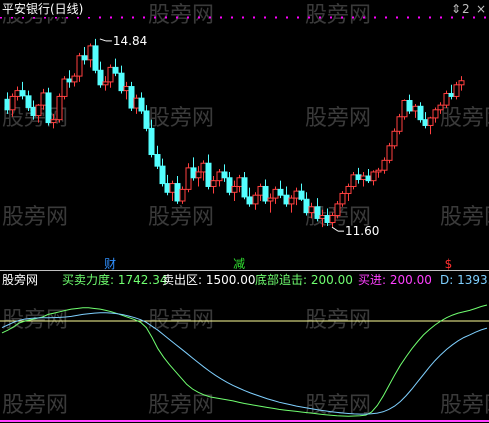 This screenshot has height=423, width=489. I want to click on close-icon: ×, so click(481, 9).